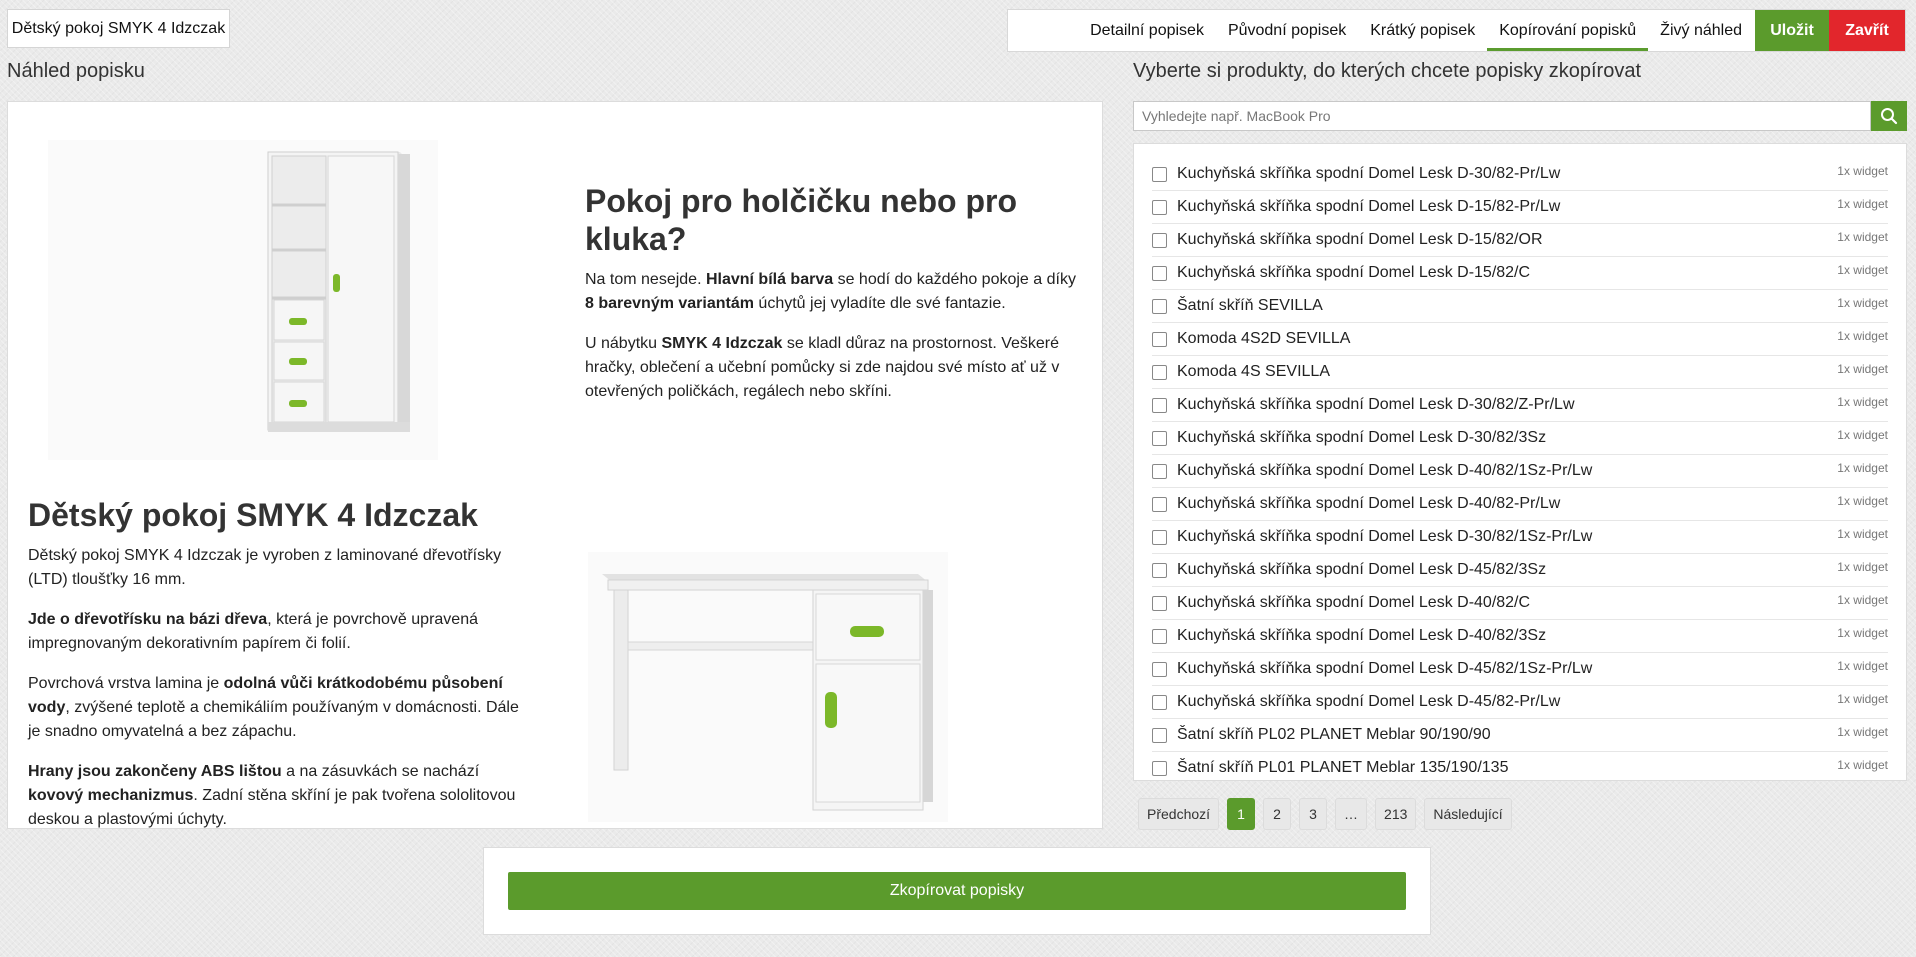 The height and width of the screenshot is (957, 1916). What do you see at coordinates (1396, 814) in the screenshot?
I see `page-button-last: 213` at bounding box center [1396, 814].